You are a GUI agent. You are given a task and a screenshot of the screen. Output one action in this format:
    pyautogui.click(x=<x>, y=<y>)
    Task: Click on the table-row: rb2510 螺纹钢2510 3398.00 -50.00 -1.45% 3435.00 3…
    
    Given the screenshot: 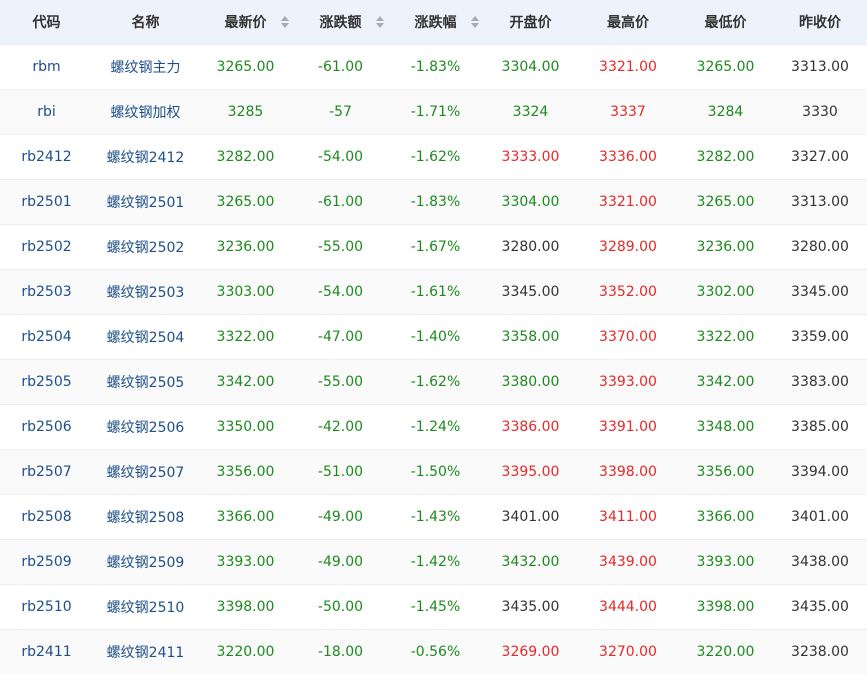 What is the action you would take?
    pyautogui.click(x=433, y=607)
    